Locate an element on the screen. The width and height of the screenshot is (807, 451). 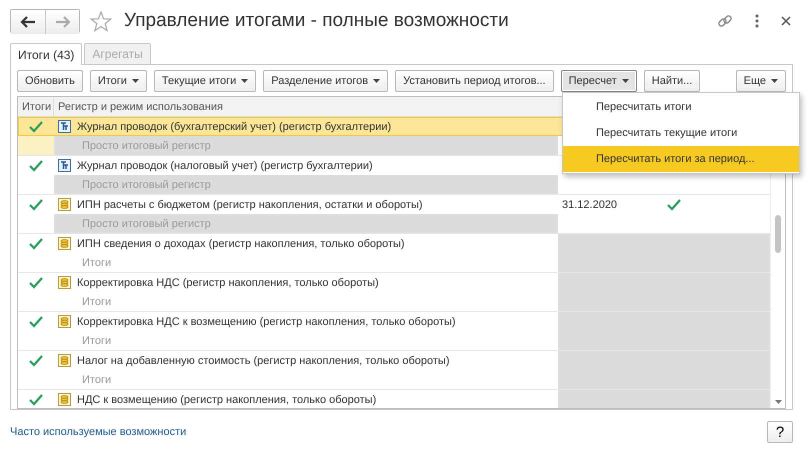
menu-item: Пересчитать итоги is located at coordinates (681, 107).